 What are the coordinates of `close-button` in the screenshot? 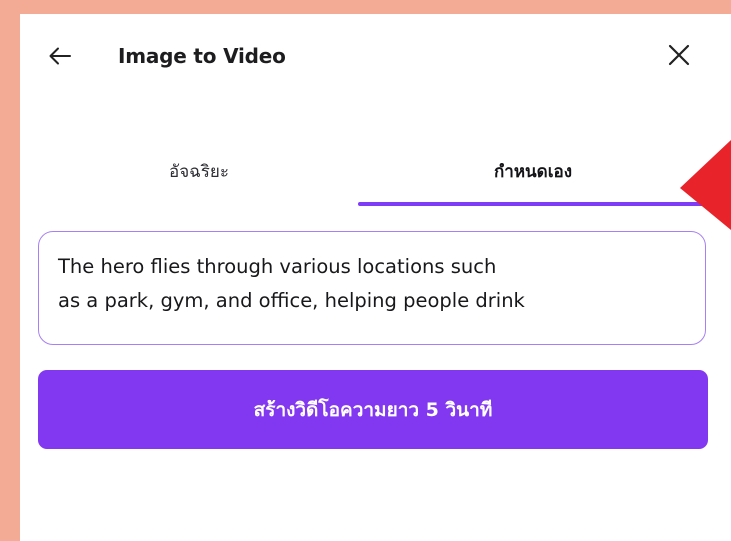 It's located at (679, 55).